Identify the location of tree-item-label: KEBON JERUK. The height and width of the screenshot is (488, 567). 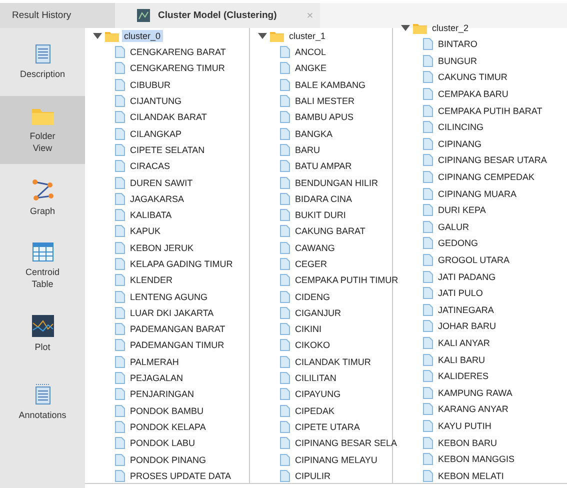
(162, 247).